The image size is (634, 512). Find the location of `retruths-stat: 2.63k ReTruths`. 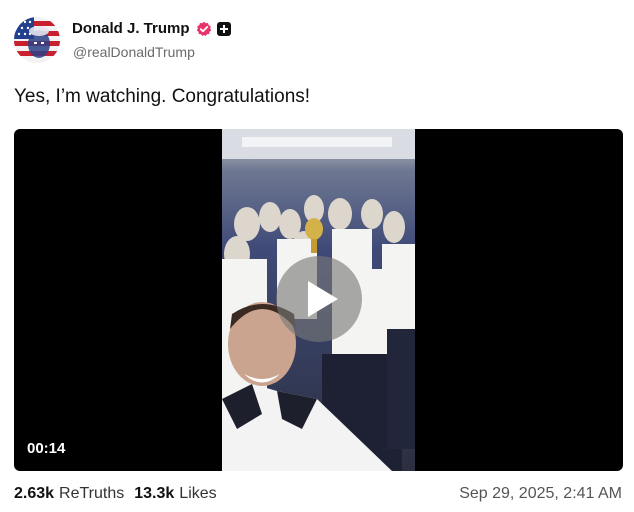

retruths-stat: 2.63k ReTruths is located at coordinates (69, 494).